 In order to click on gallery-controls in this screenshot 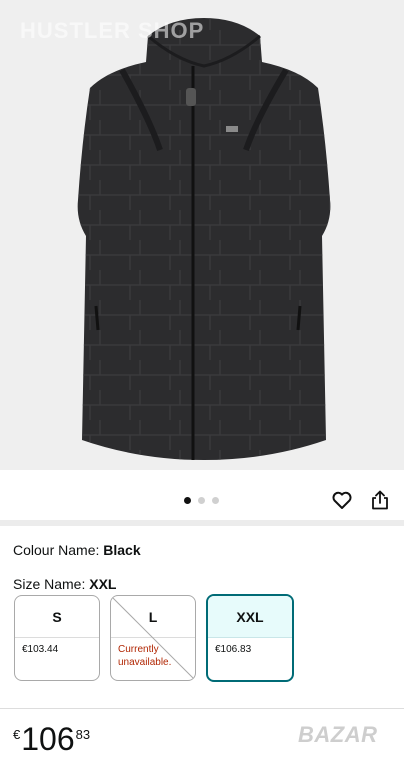, I will do `click(202, 498)`.